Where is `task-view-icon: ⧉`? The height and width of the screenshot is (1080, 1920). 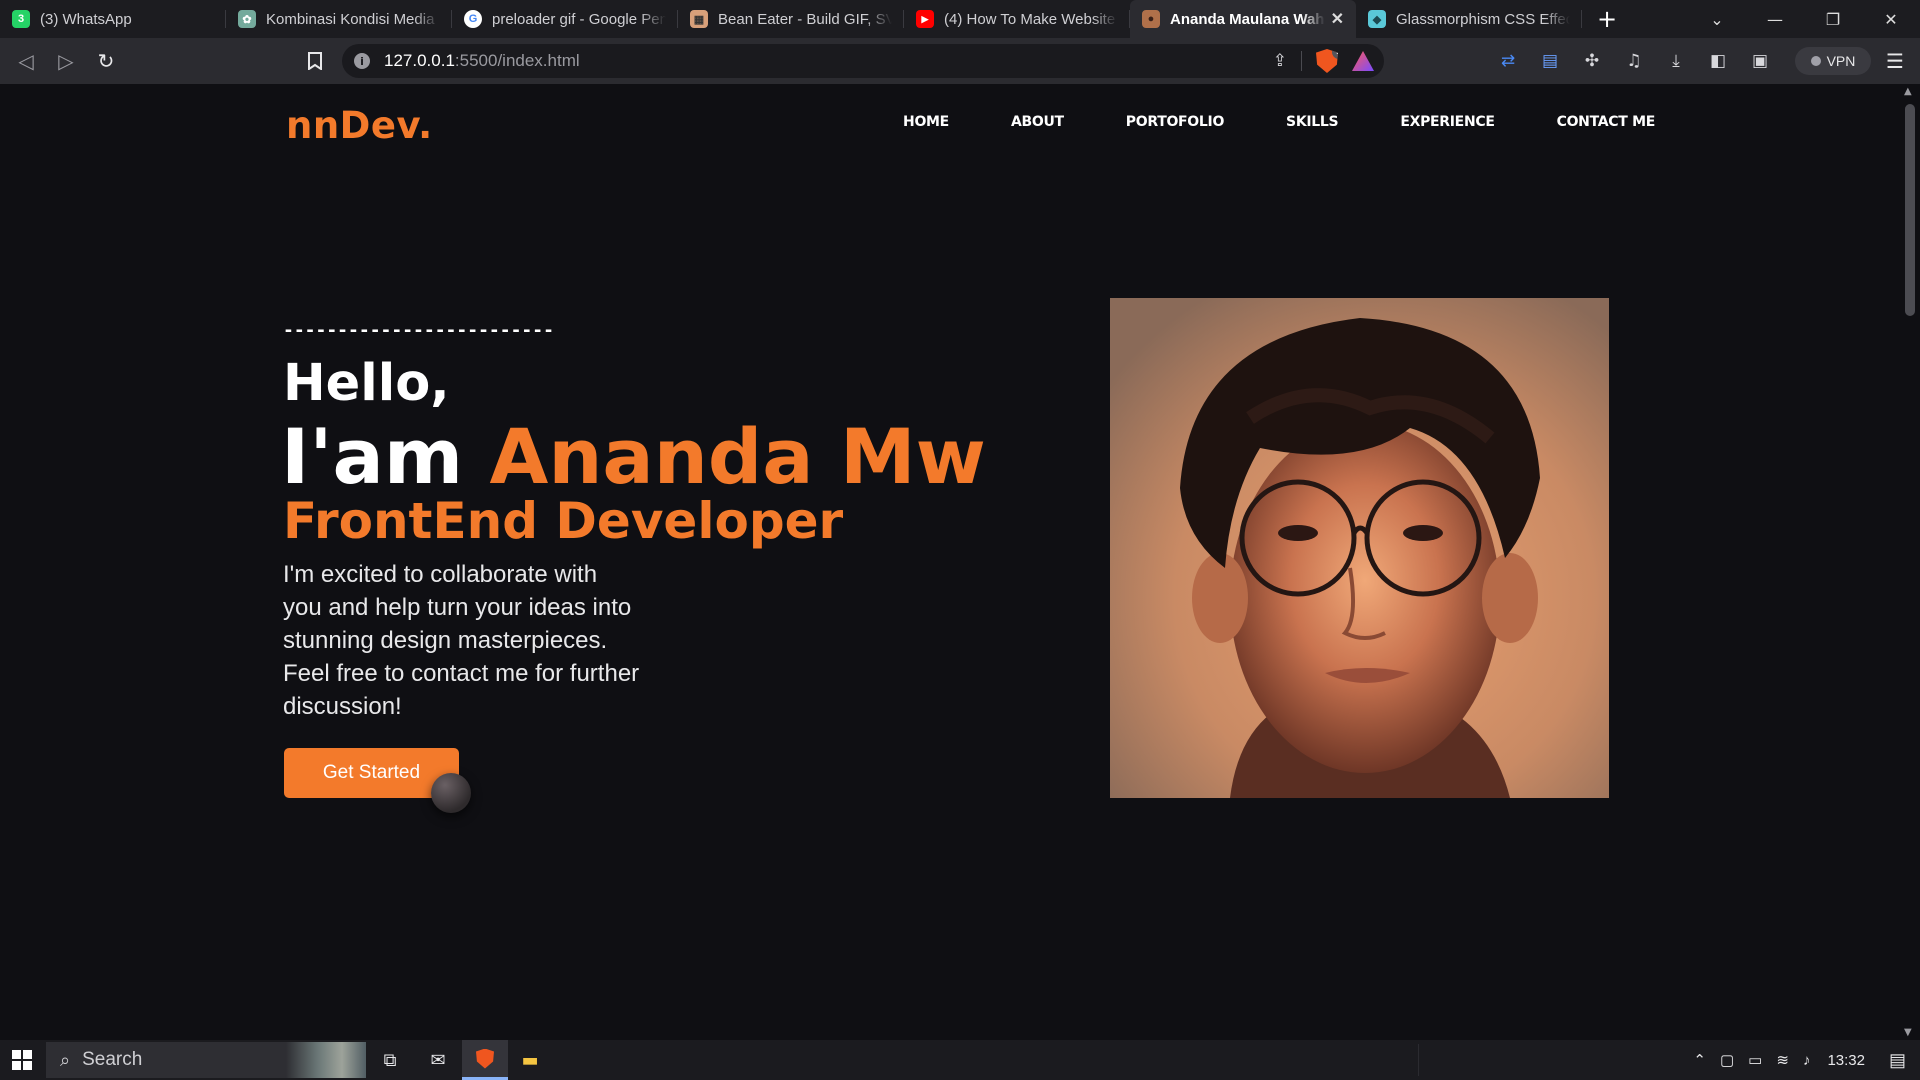
task-view-icon: ⧉ is located at coordinates (390, 1060).